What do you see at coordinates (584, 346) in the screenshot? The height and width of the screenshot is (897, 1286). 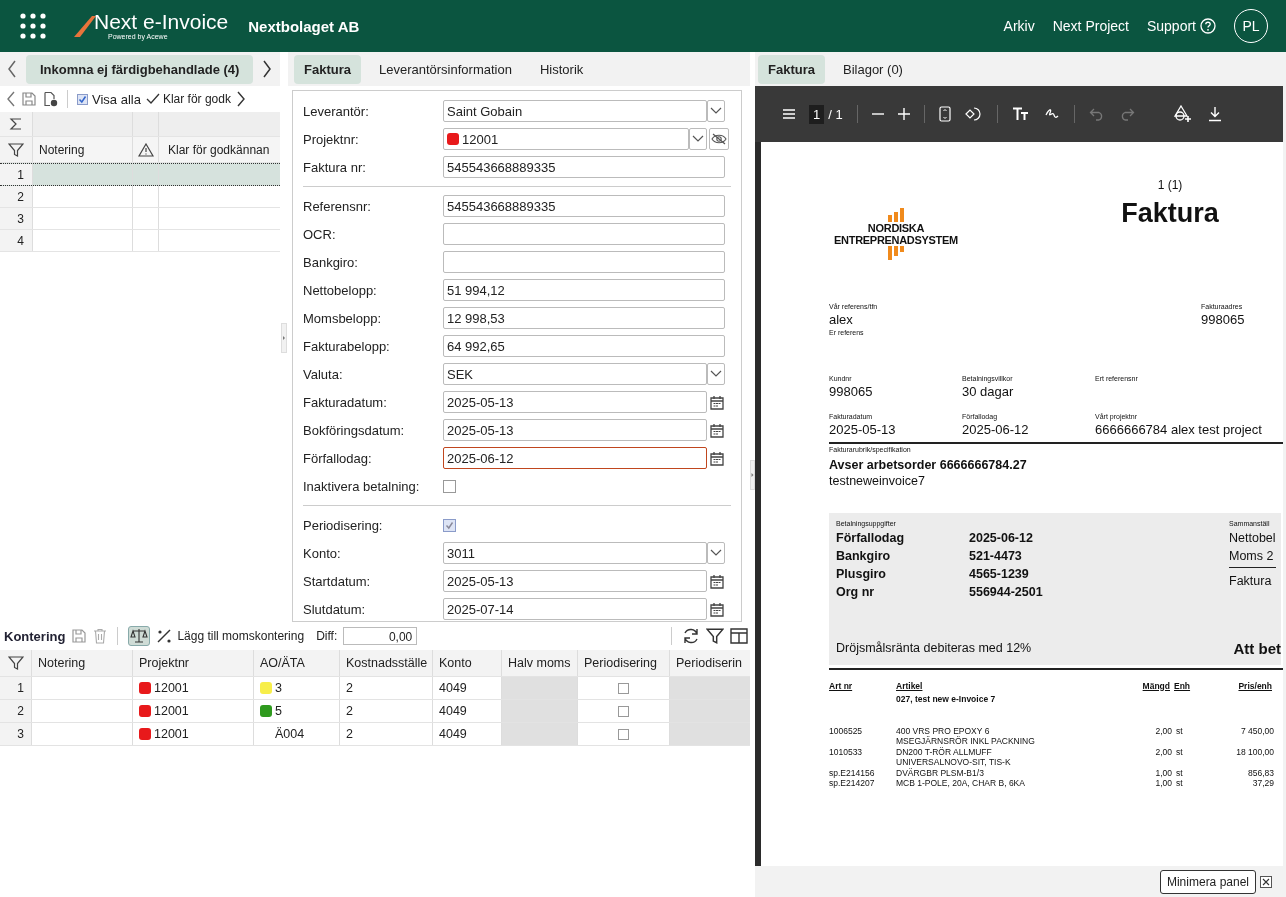 I see `input-field: 64 992,65` at bounding box center [584, 346].